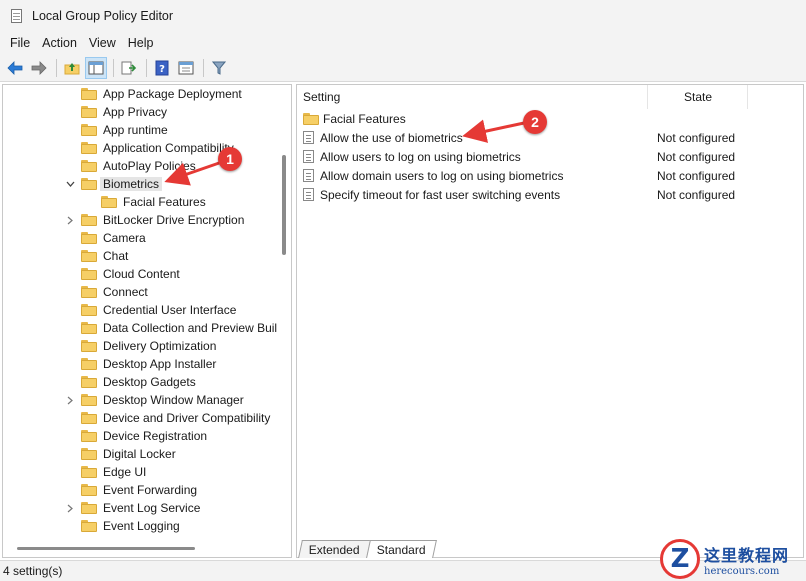 The image size is (806, 581). Describe the element at coordinates (230, 159) in the screenshot. I see `callout-badge-1: 1` at that location.